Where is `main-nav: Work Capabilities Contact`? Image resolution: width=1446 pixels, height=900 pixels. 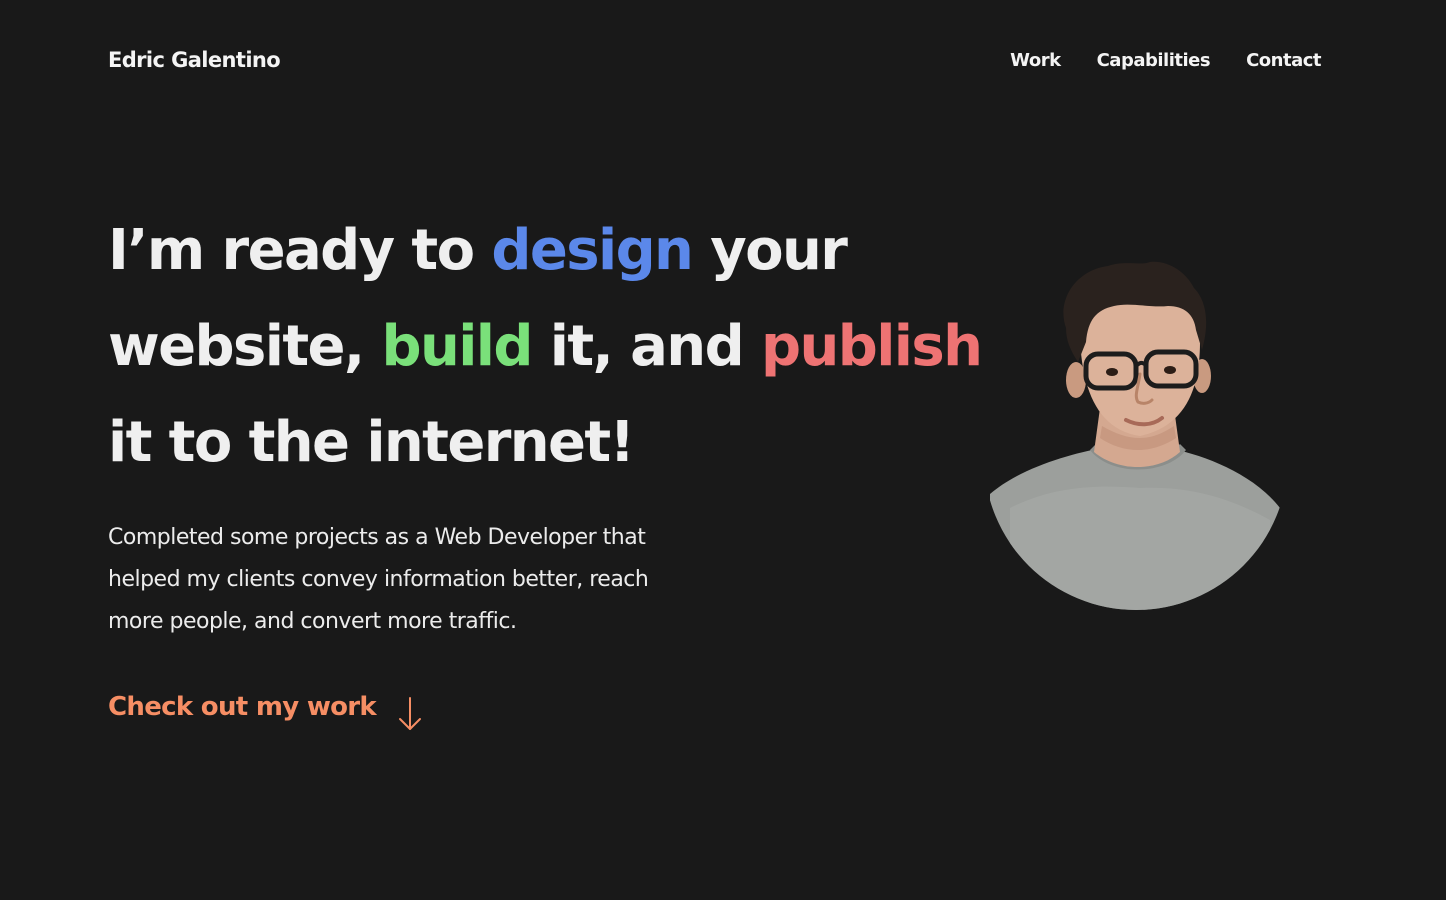 main-nav: Work Capabilities Contact is located at coordinates (1165, 60).